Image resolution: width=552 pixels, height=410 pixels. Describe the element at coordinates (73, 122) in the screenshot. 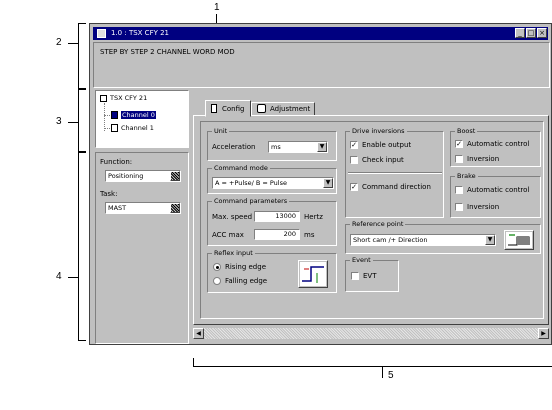

I see `callout-3-tick` at that location.